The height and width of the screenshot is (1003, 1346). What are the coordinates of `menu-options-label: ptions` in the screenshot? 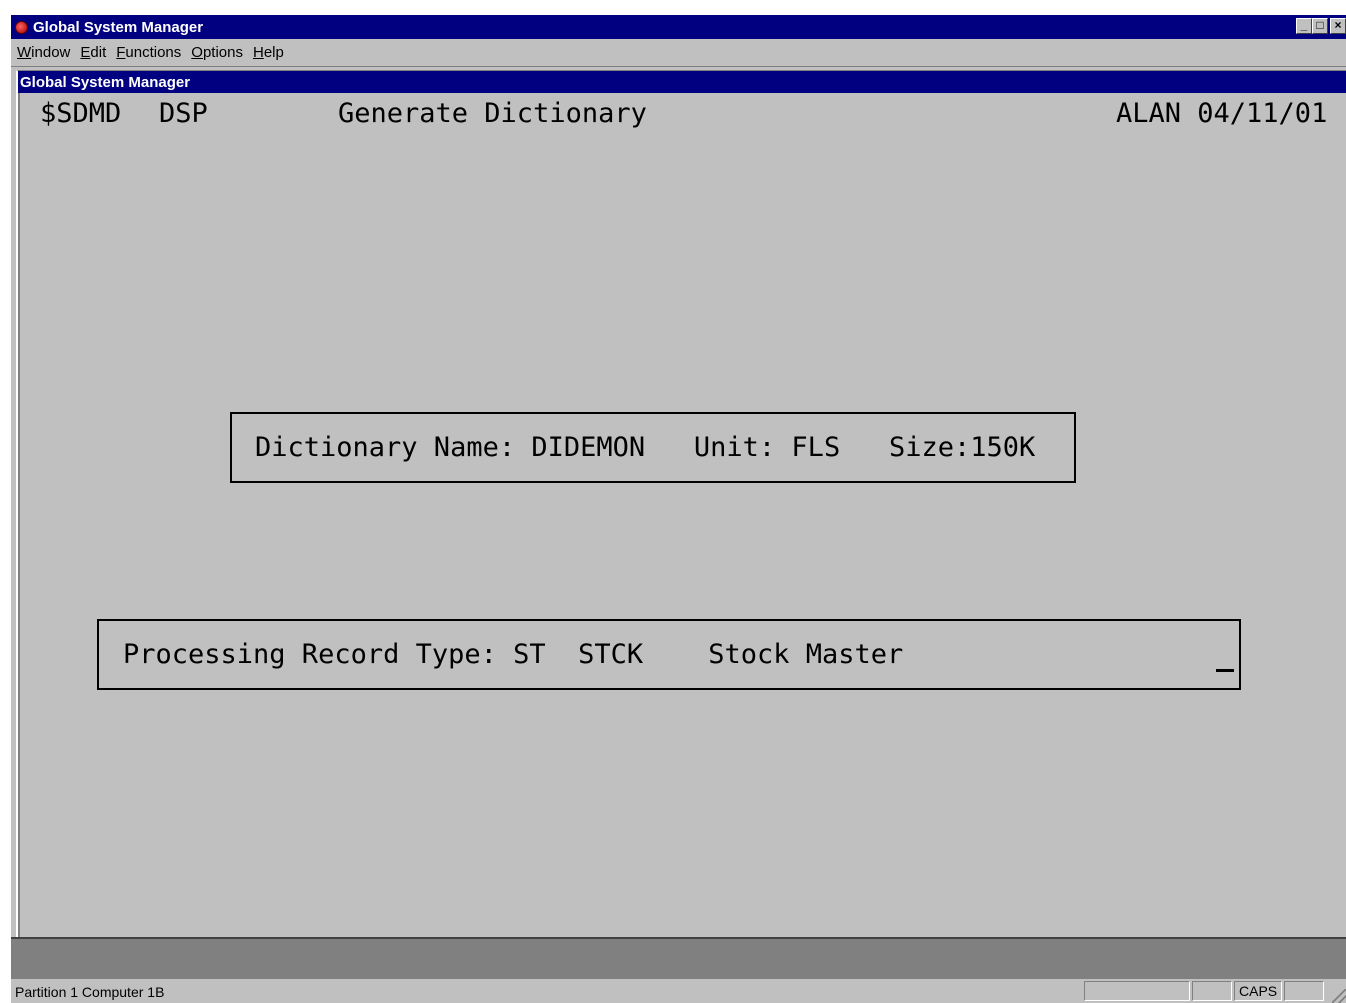 It's located at (222, 52).